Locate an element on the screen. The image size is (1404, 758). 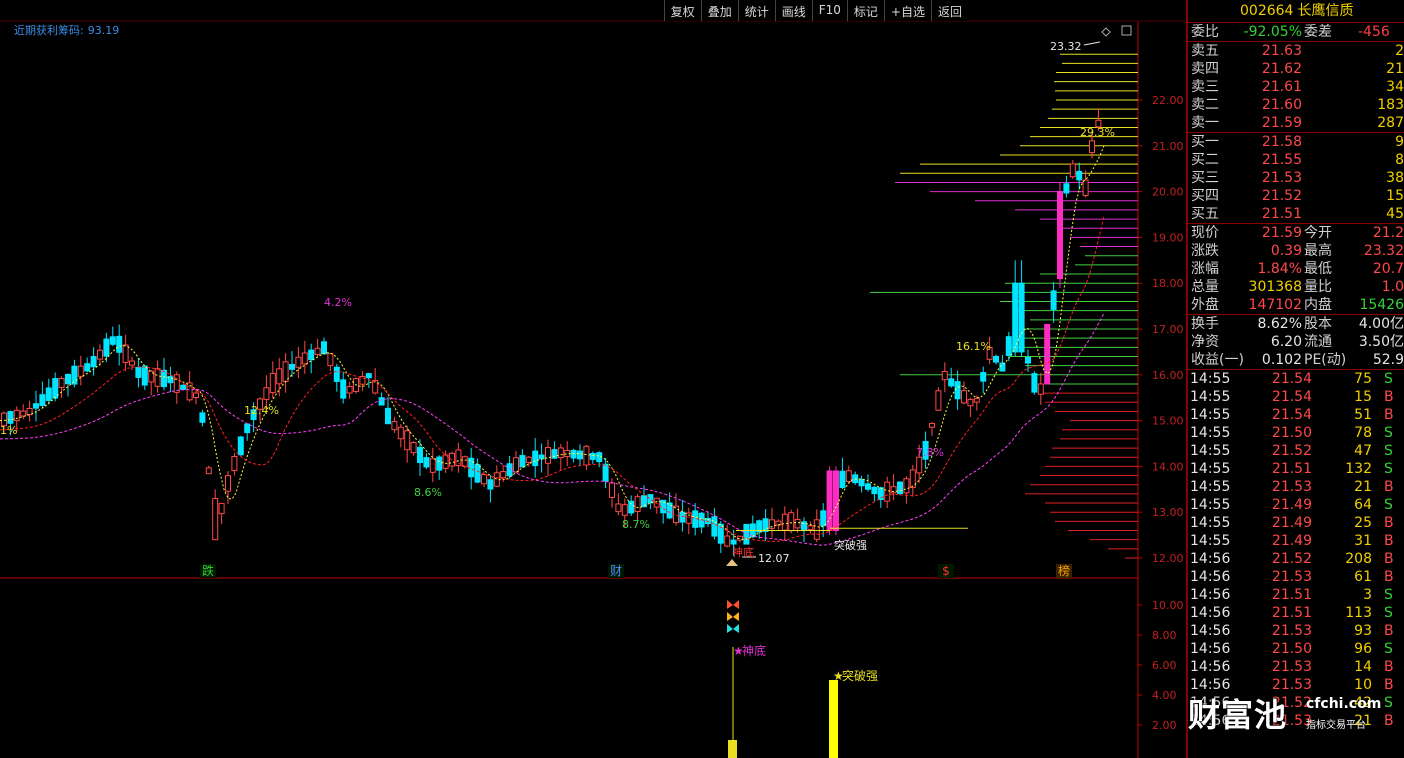
tick-volume: 15 is located at coordinates (1363, 397).